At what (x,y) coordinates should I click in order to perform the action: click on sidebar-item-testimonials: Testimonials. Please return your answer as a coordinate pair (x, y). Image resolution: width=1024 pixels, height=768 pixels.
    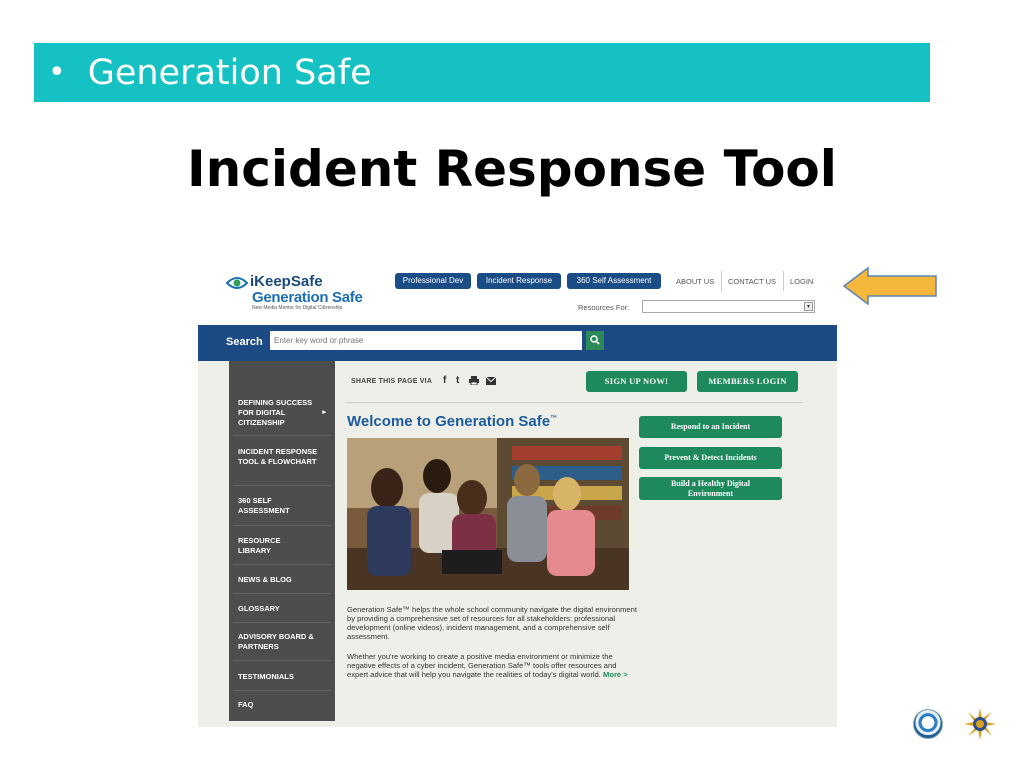
    Looking at the image, I should click on (282, 677).